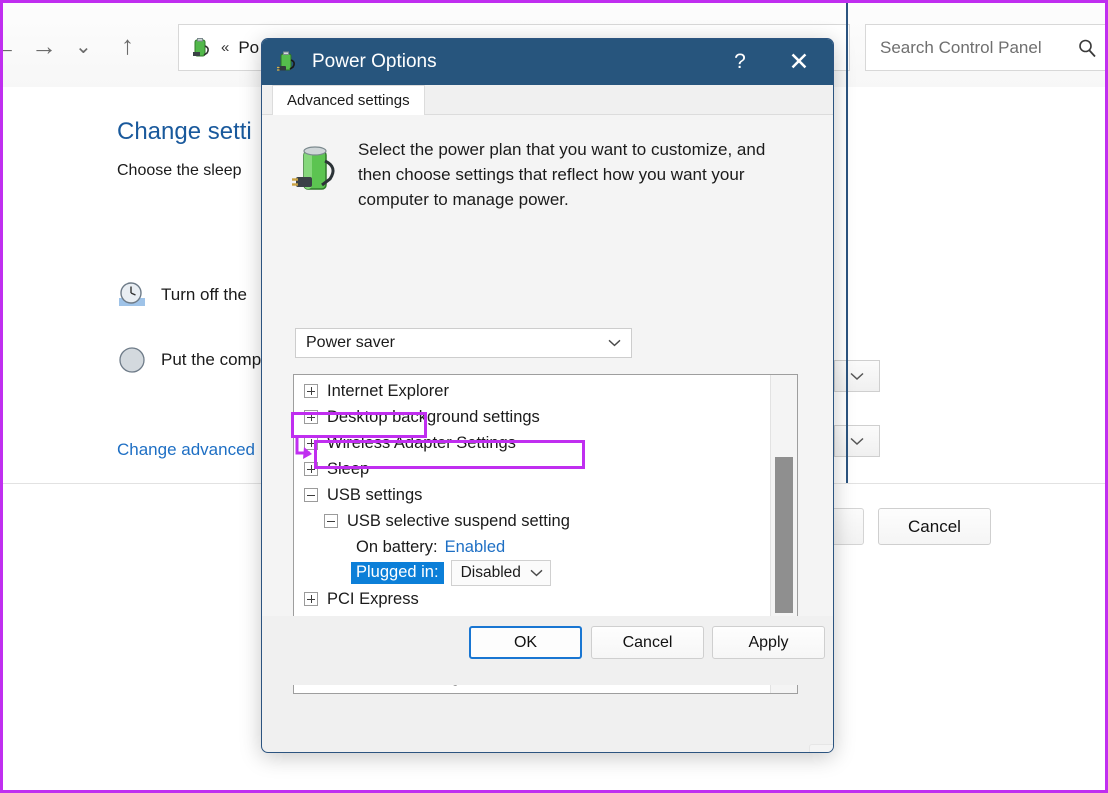  I want to click on display-timeout-dropdown, so click(857, 376).